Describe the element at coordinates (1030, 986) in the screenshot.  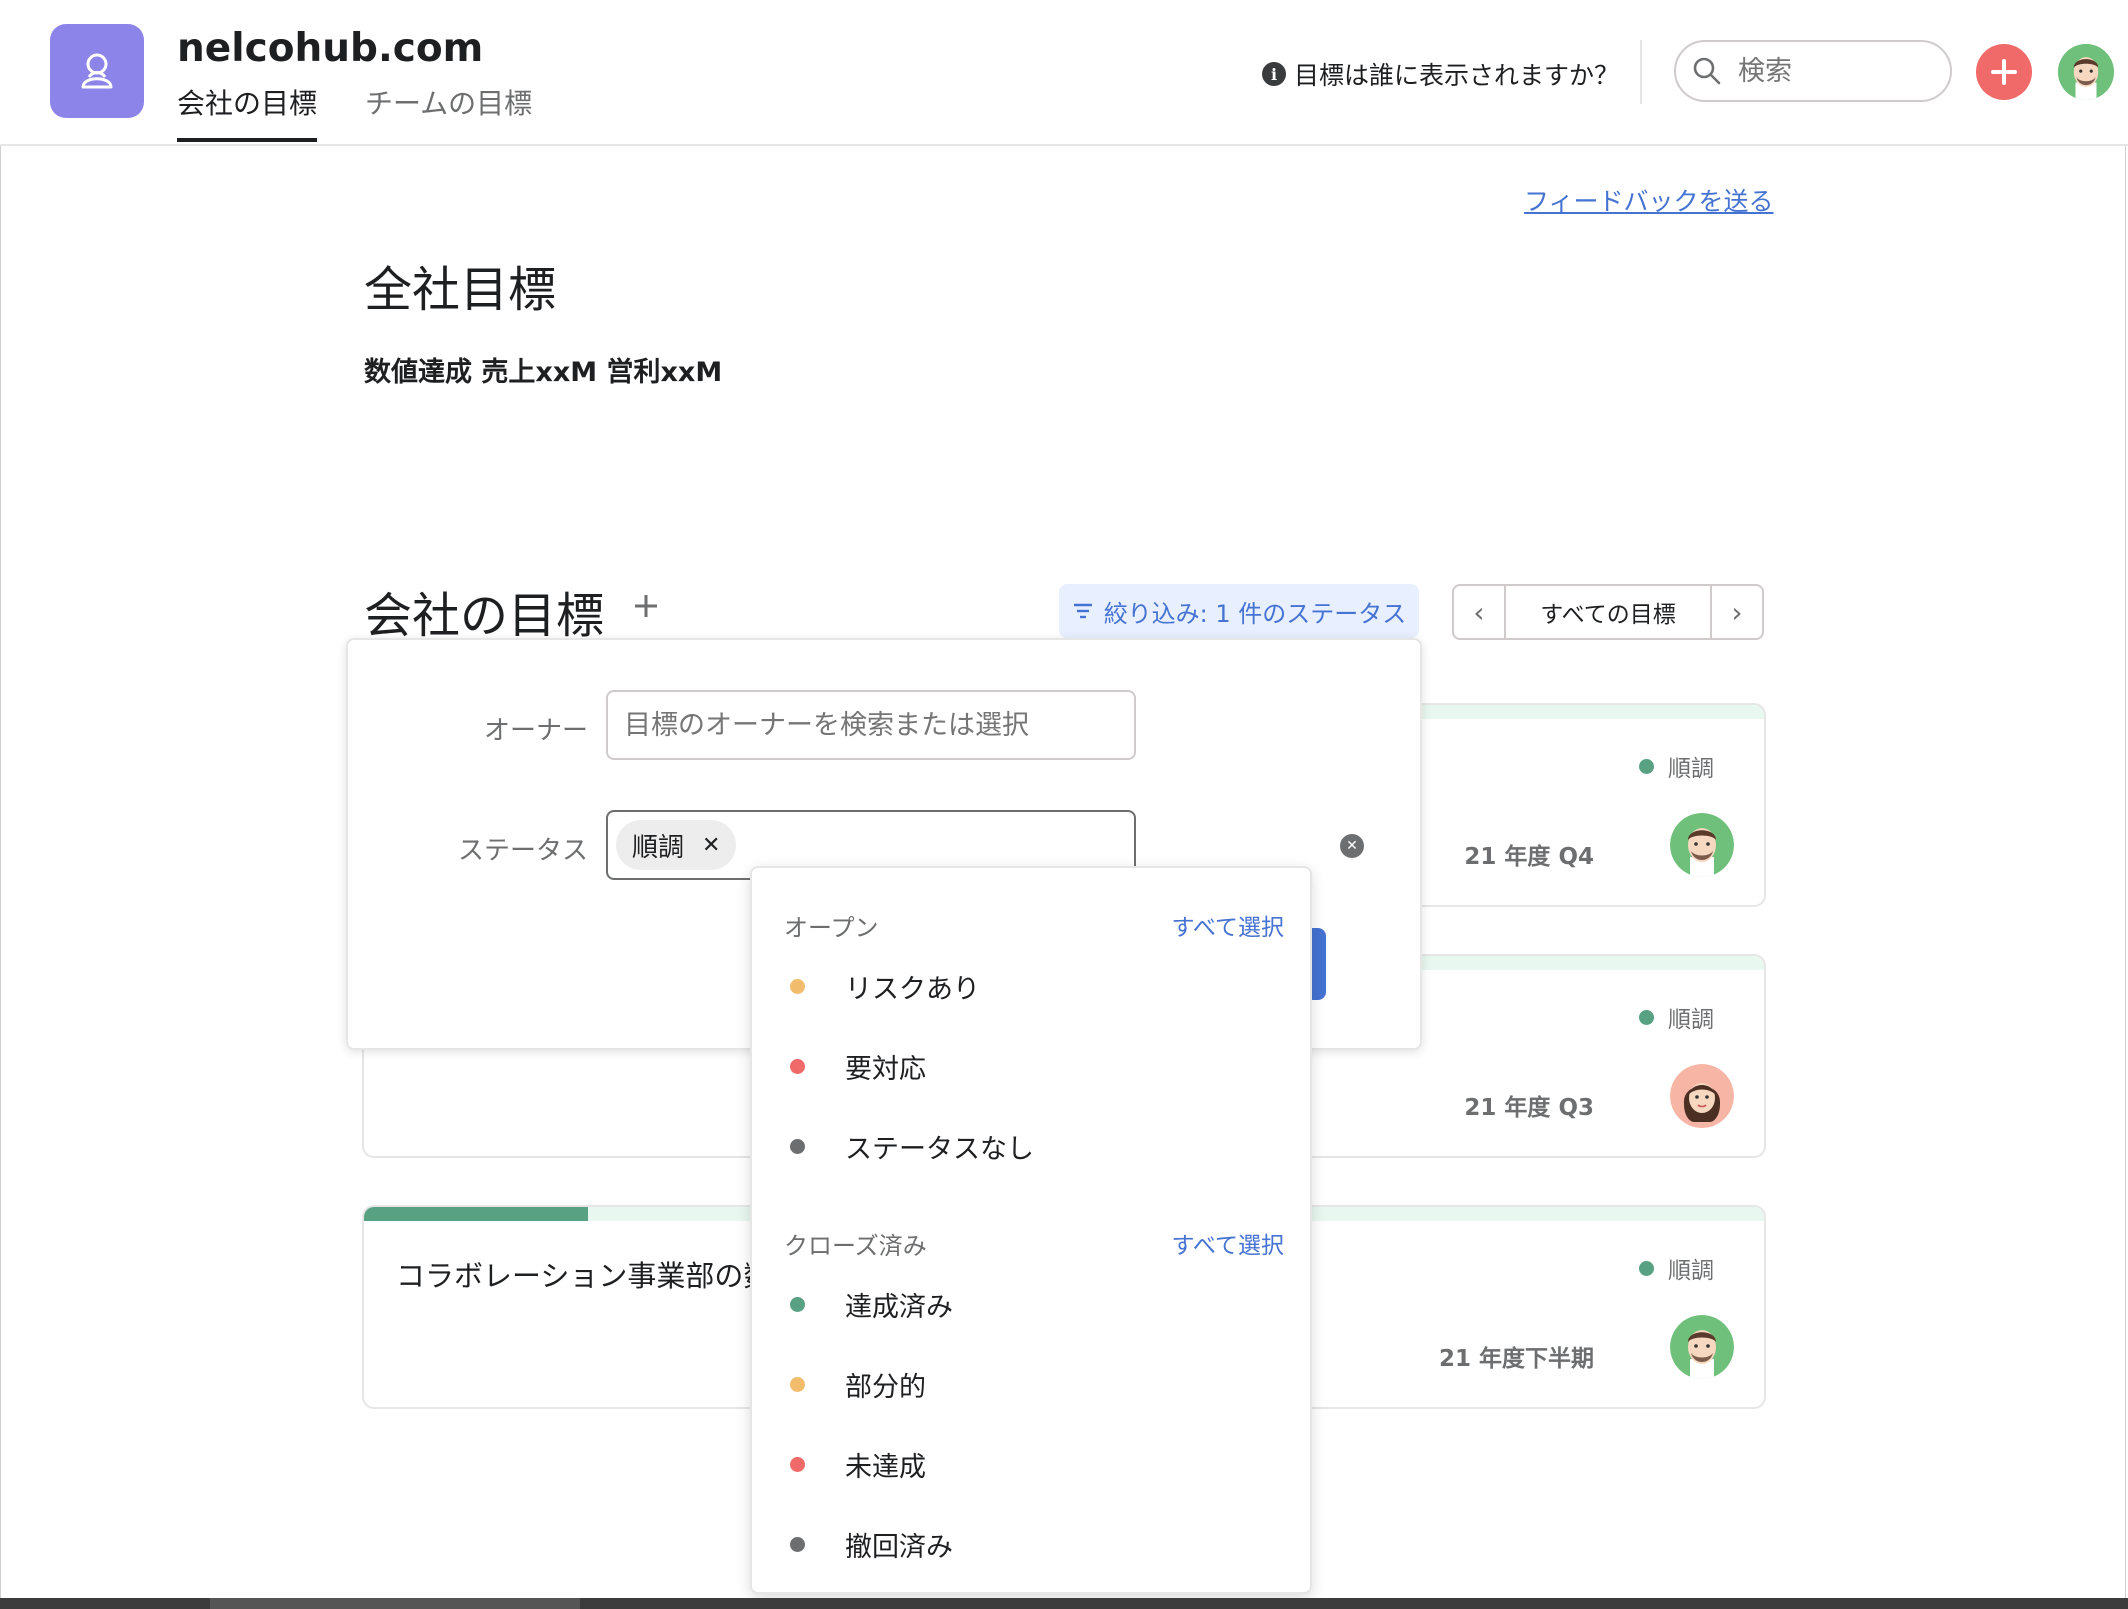
I see `status-option-at-risk: リスクあり` at that location.